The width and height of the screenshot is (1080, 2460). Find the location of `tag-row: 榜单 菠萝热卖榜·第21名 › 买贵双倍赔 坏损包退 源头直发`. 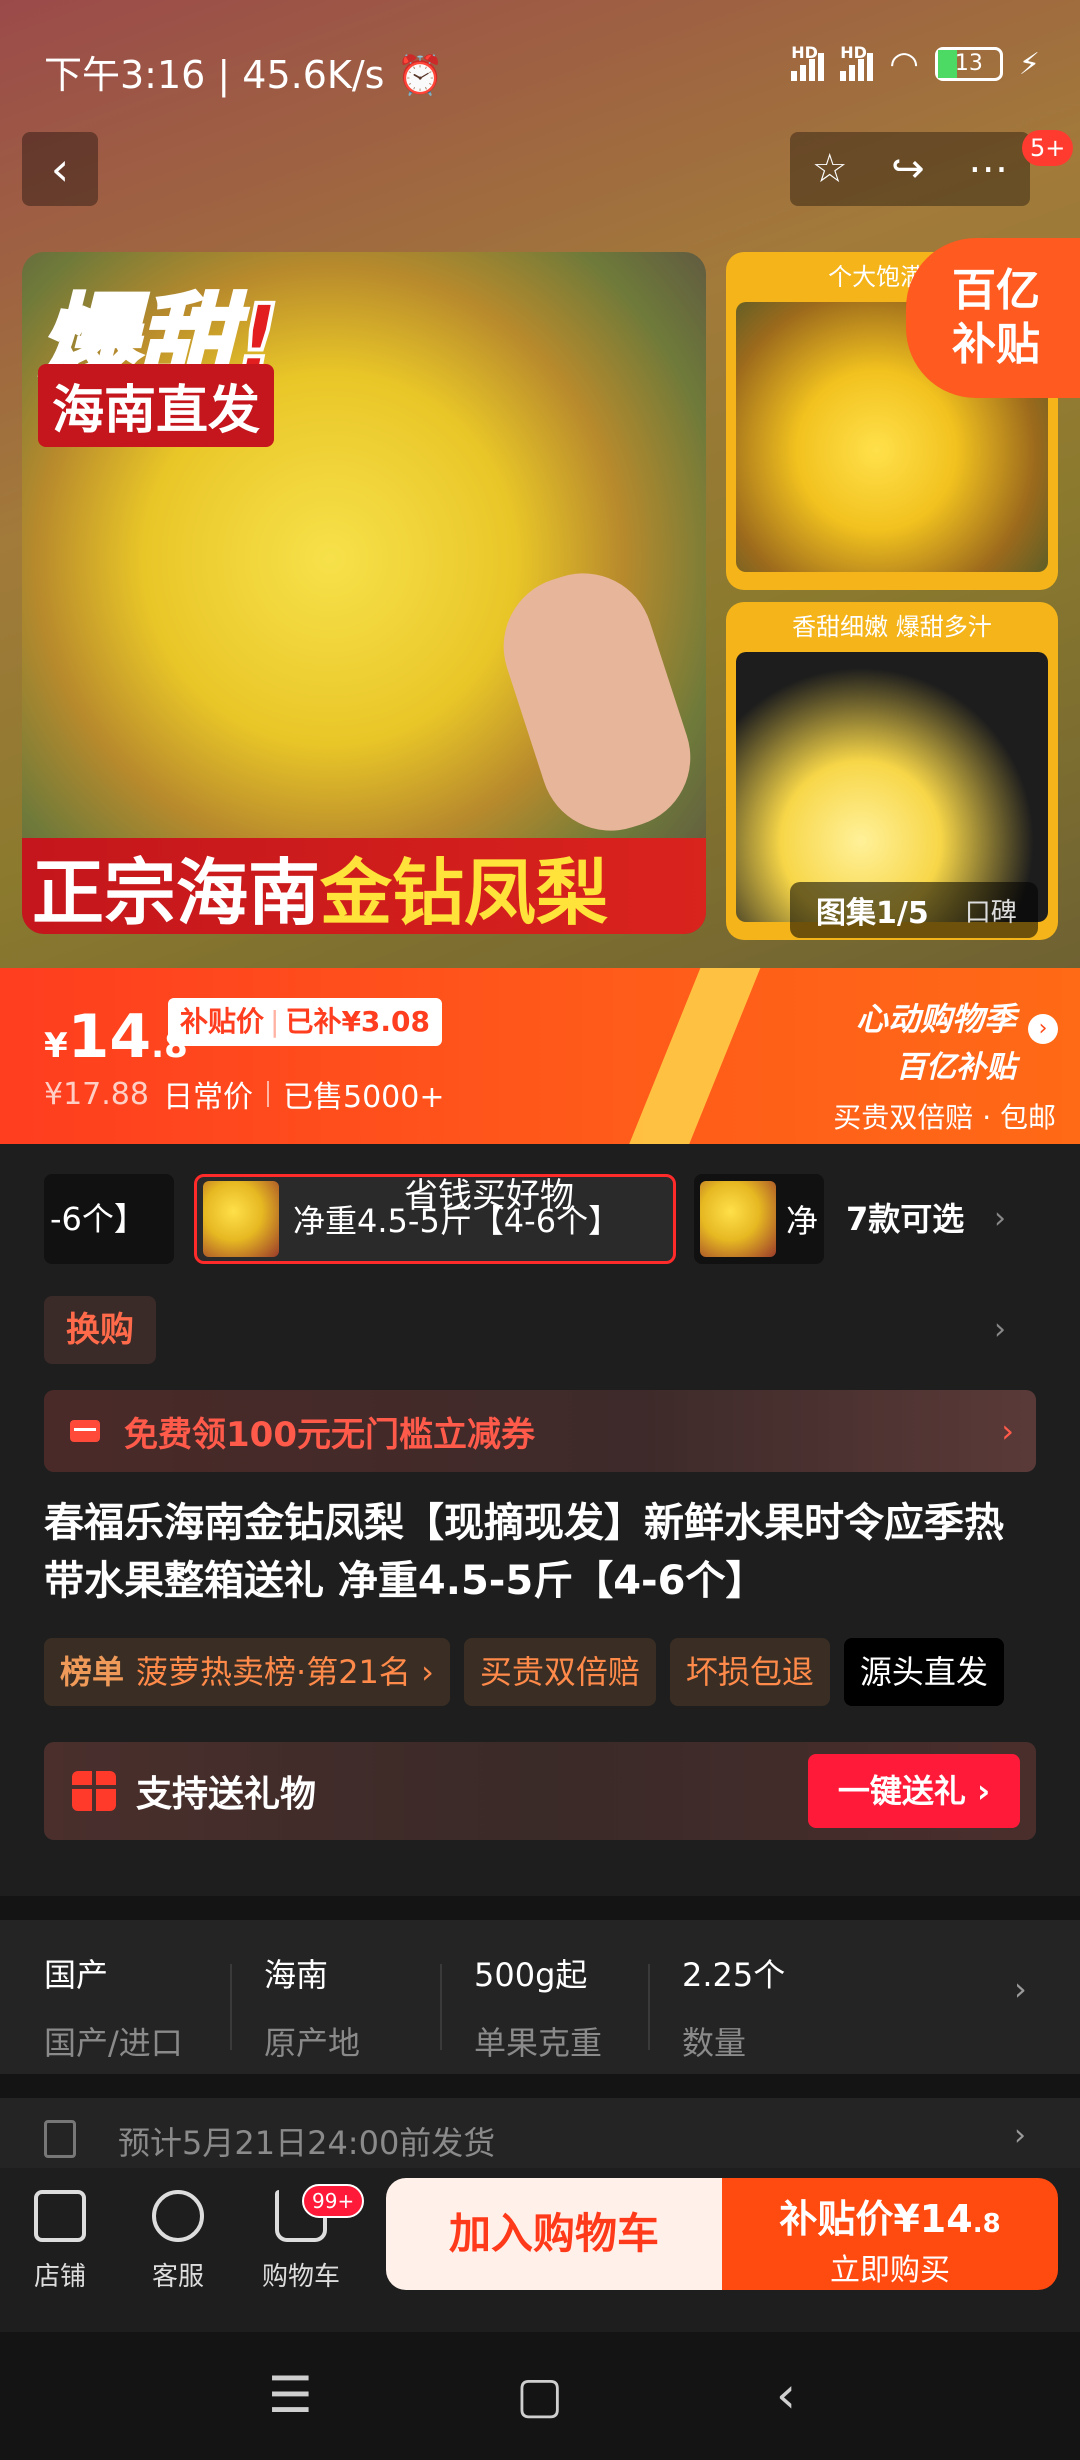

tag-row: 榜单 菠萝热卖榜·第21名 › 买贵双倍赔 坏损包退 源头直发 is located at coordinates (562, 1672).